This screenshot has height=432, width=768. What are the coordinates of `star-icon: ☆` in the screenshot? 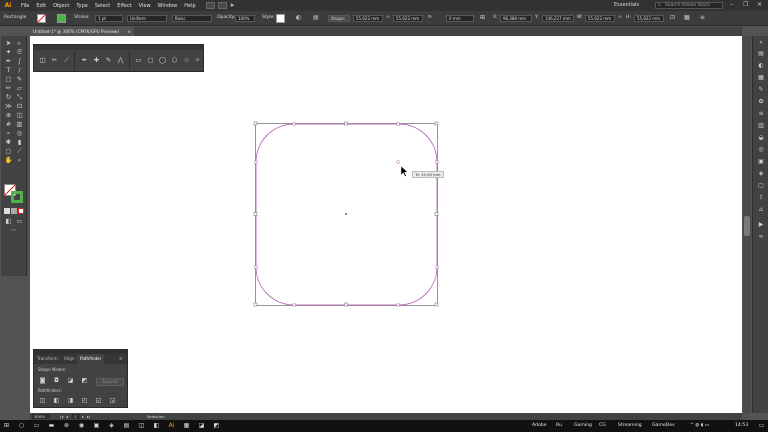 It's located at (186, 60).